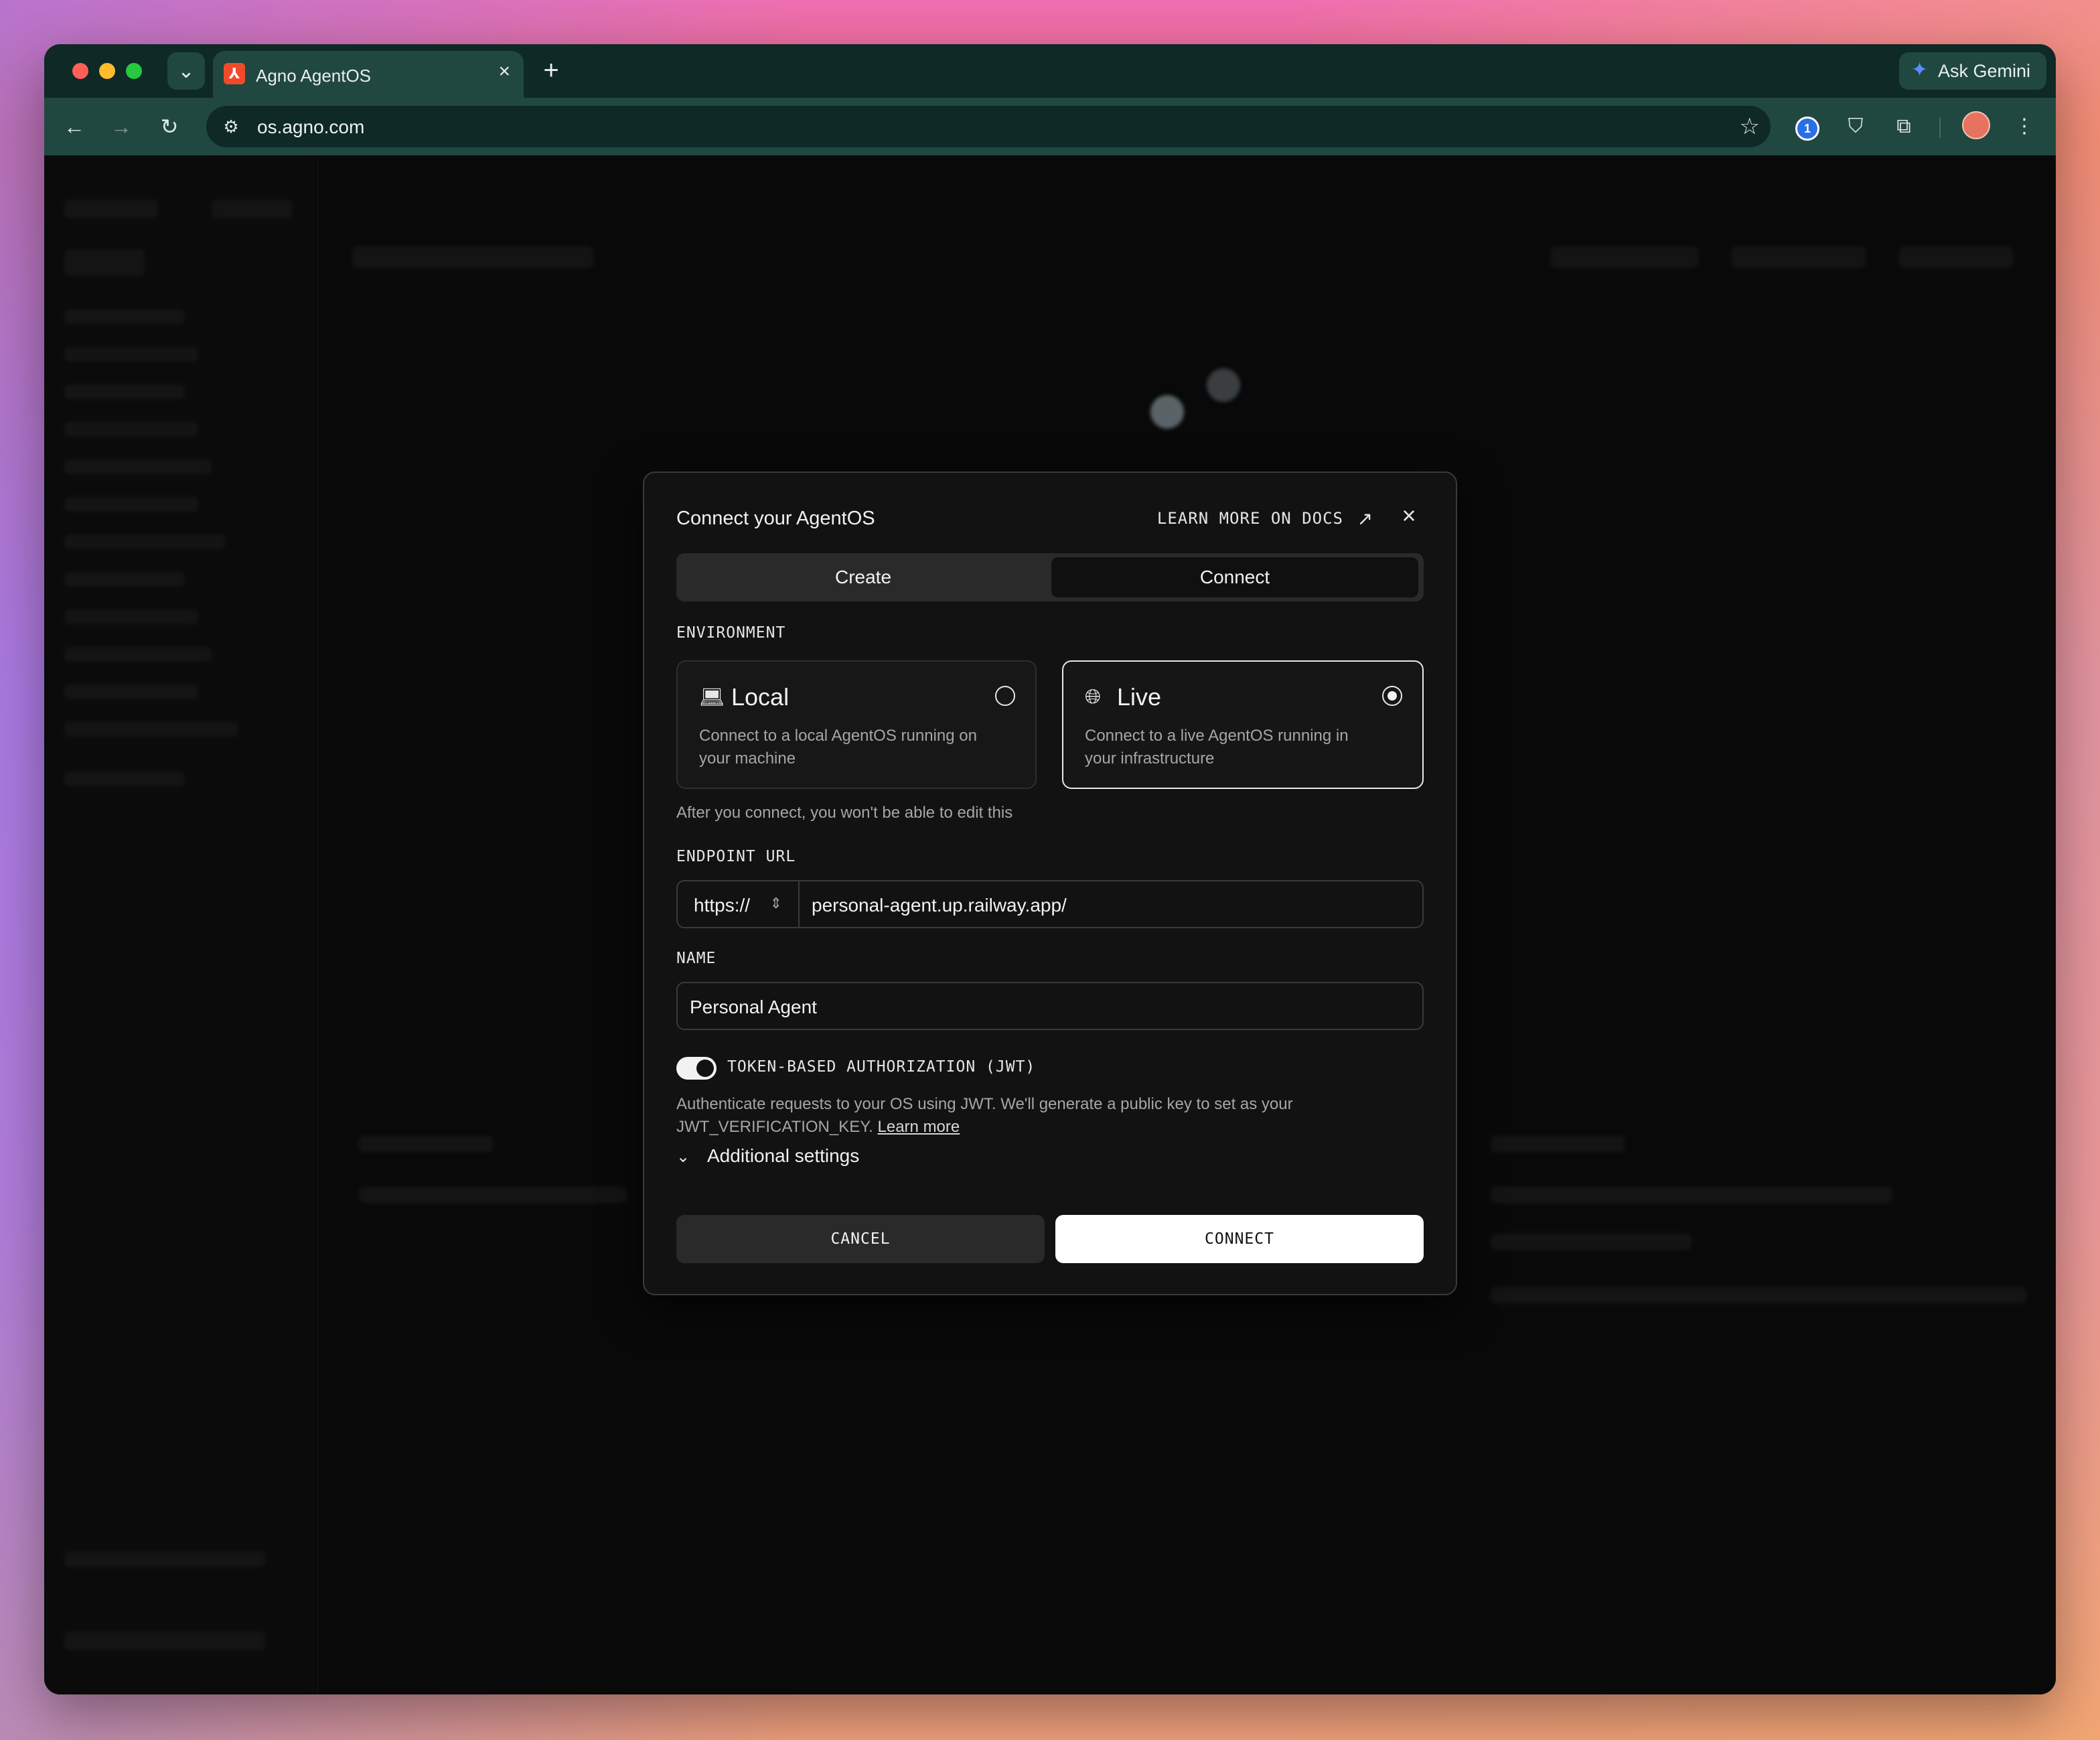 This screenshot has width=2100, height=1740. What do you see at coordinates (2024, 126) in the screenshot?
I see `browser-menu-icon: ⋮` at bounding box center [2024, 126].